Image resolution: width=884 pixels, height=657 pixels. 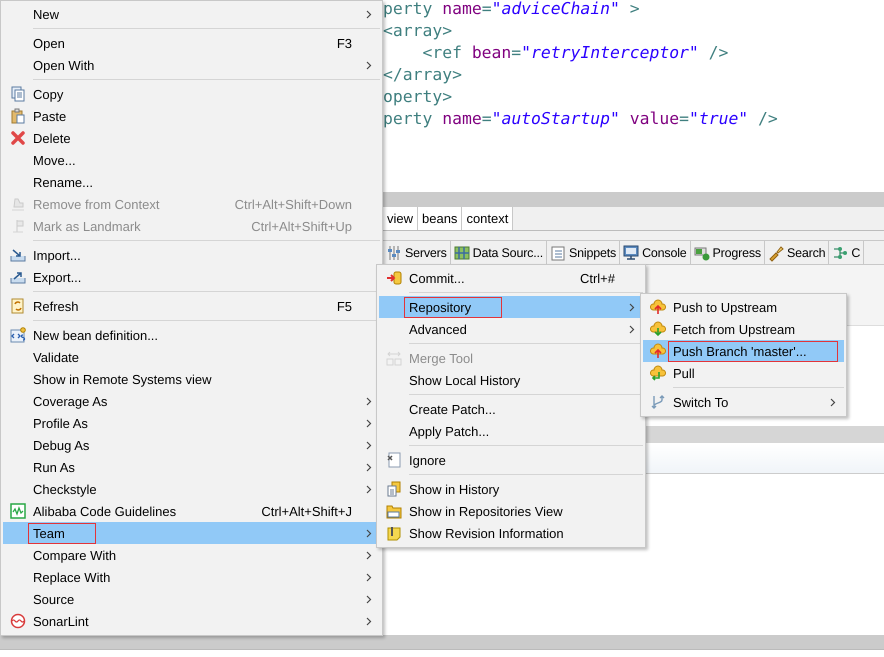 I want to click on sliders-icon, so click(x=394, y=252).